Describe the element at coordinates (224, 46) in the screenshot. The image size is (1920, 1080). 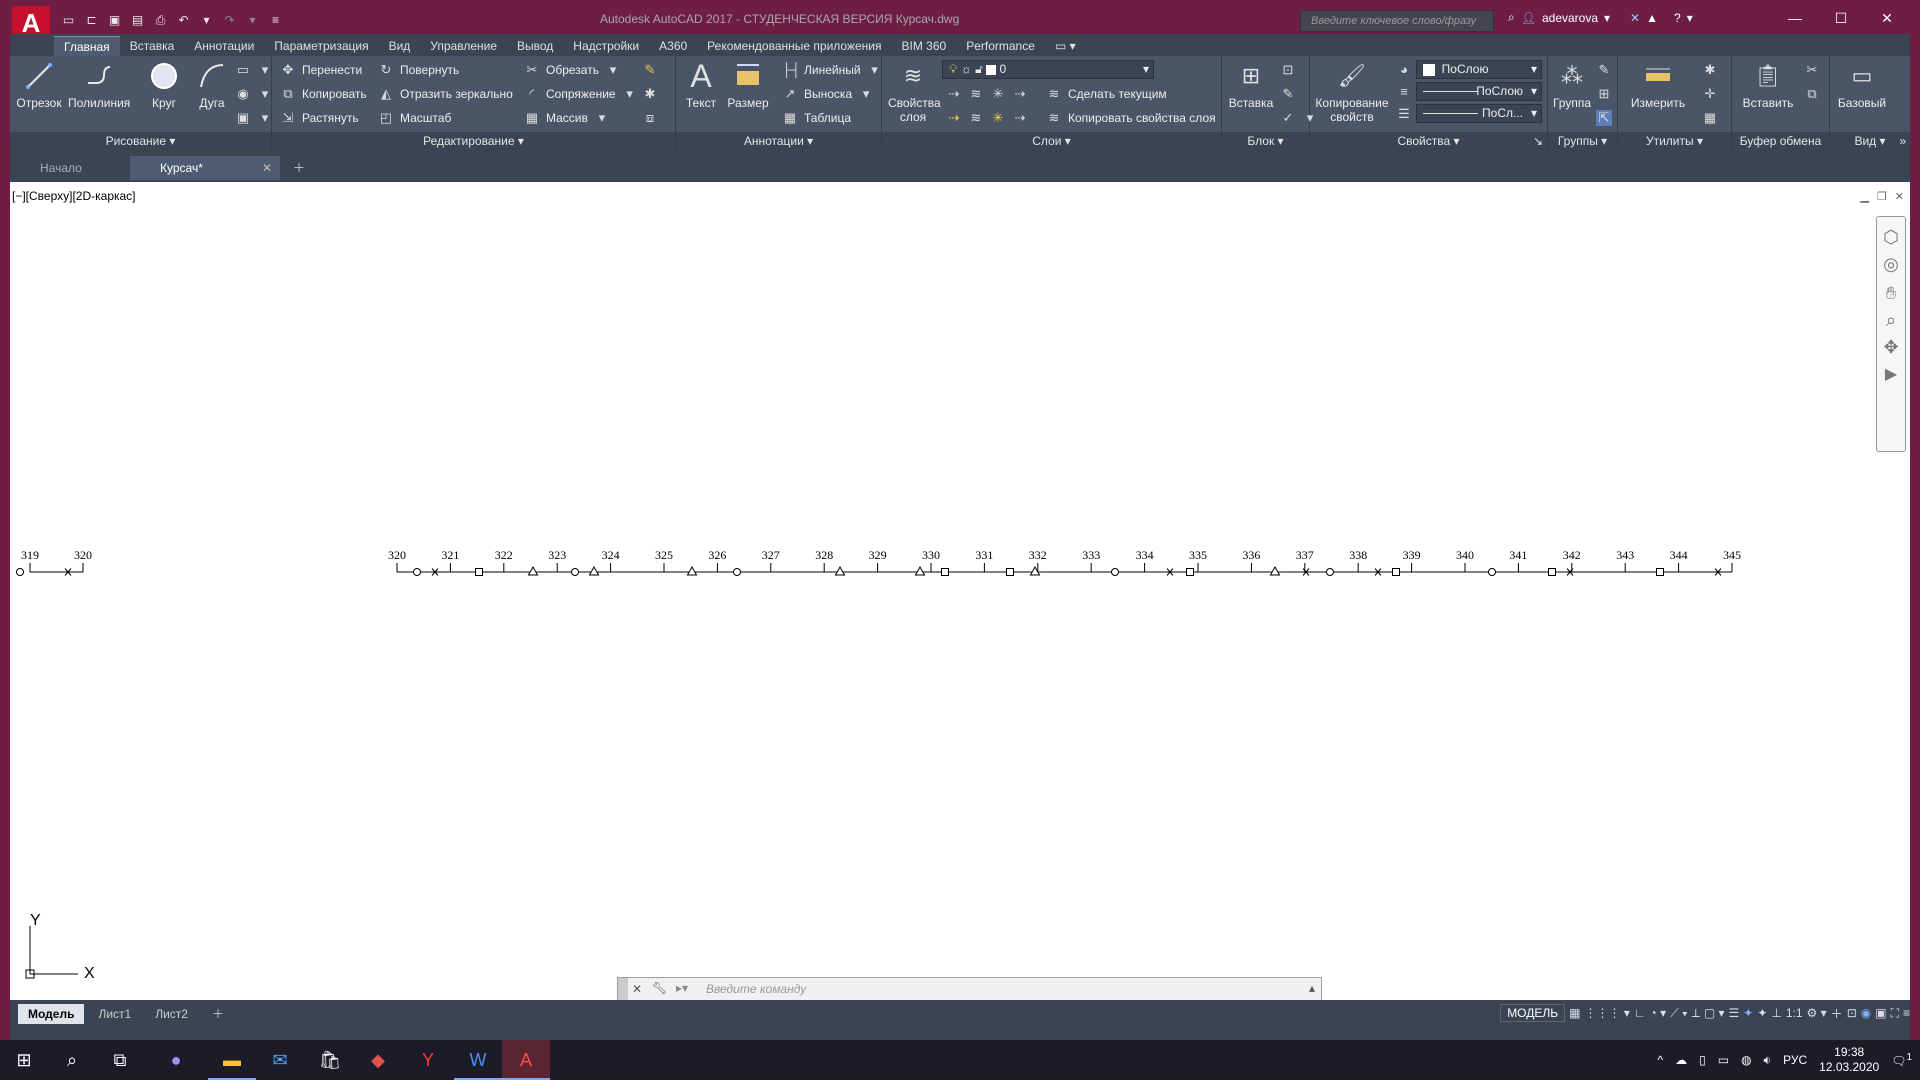
I see `tab-annotate: Аннотации` at that location.